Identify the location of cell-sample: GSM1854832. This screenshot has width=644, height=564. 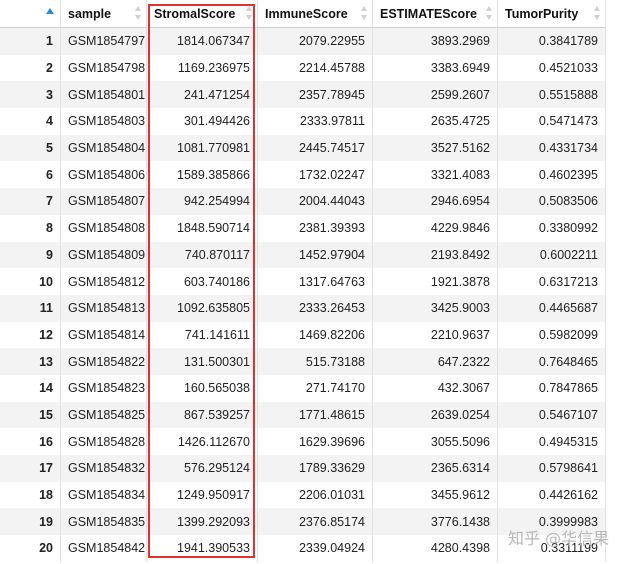
(104, 468).